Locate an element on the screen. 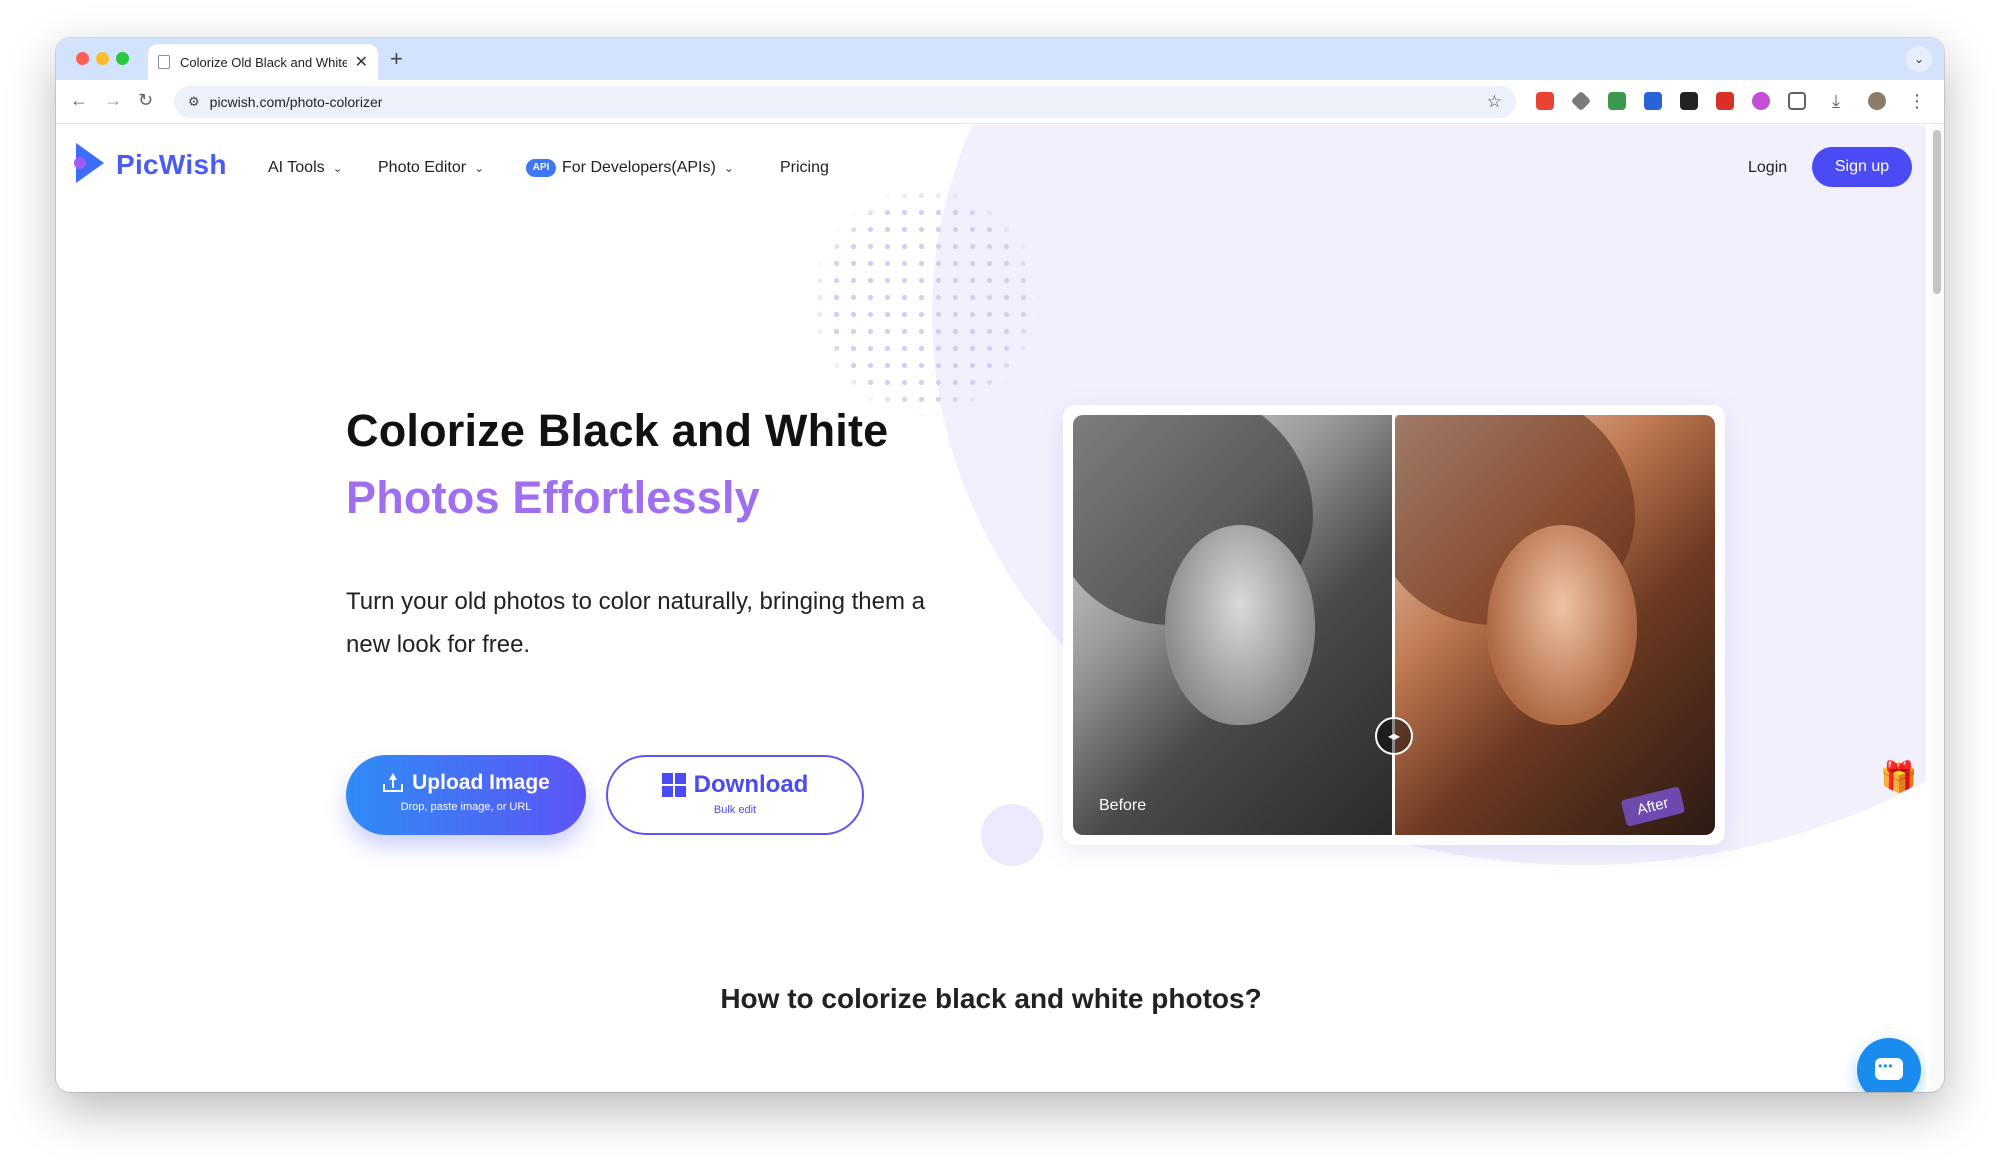 This screenshot has height=1165, width=2000. close-window-button is located at coordinates (82, 58).